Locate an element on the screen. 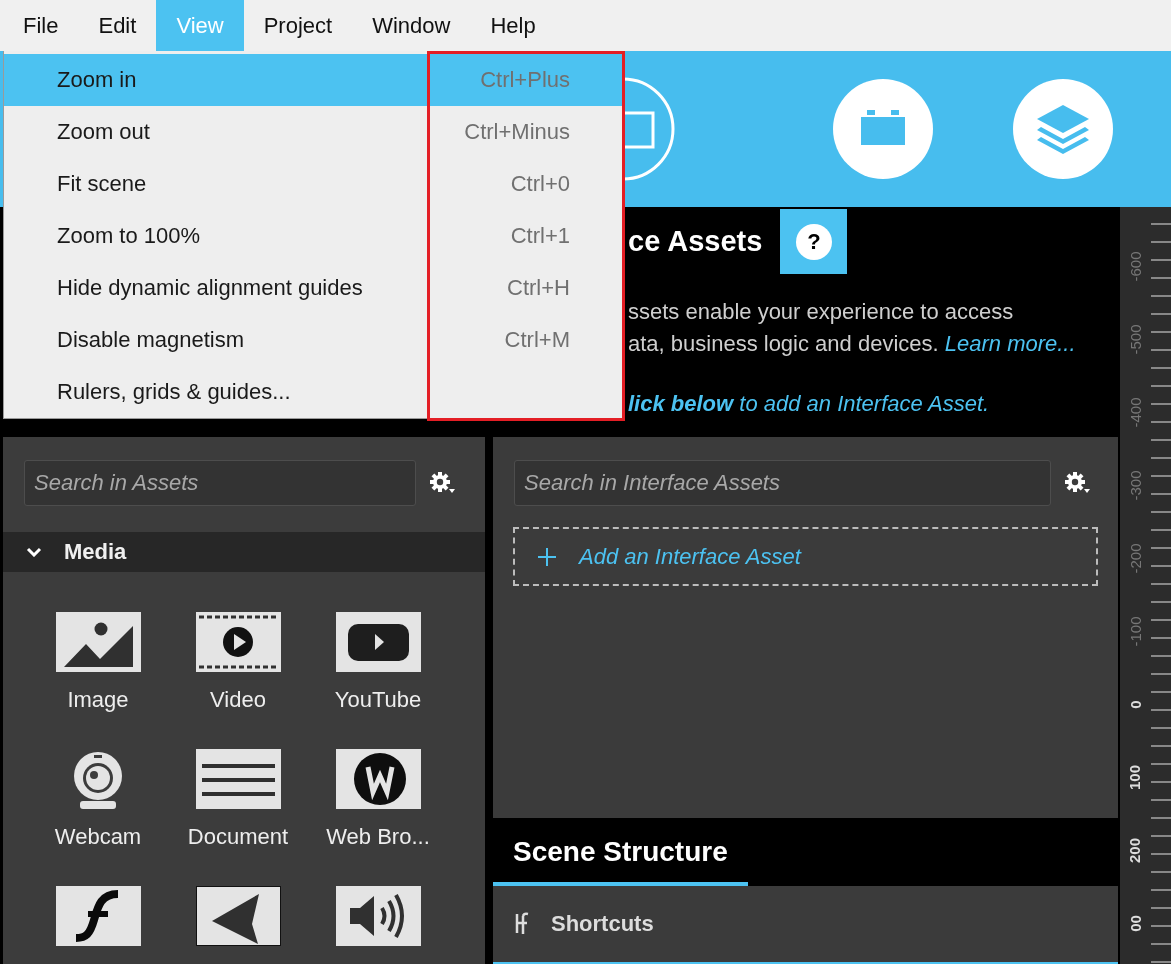 This screenshot has height=964, width=1171. plus-icon is located at coordinates (547, 556).